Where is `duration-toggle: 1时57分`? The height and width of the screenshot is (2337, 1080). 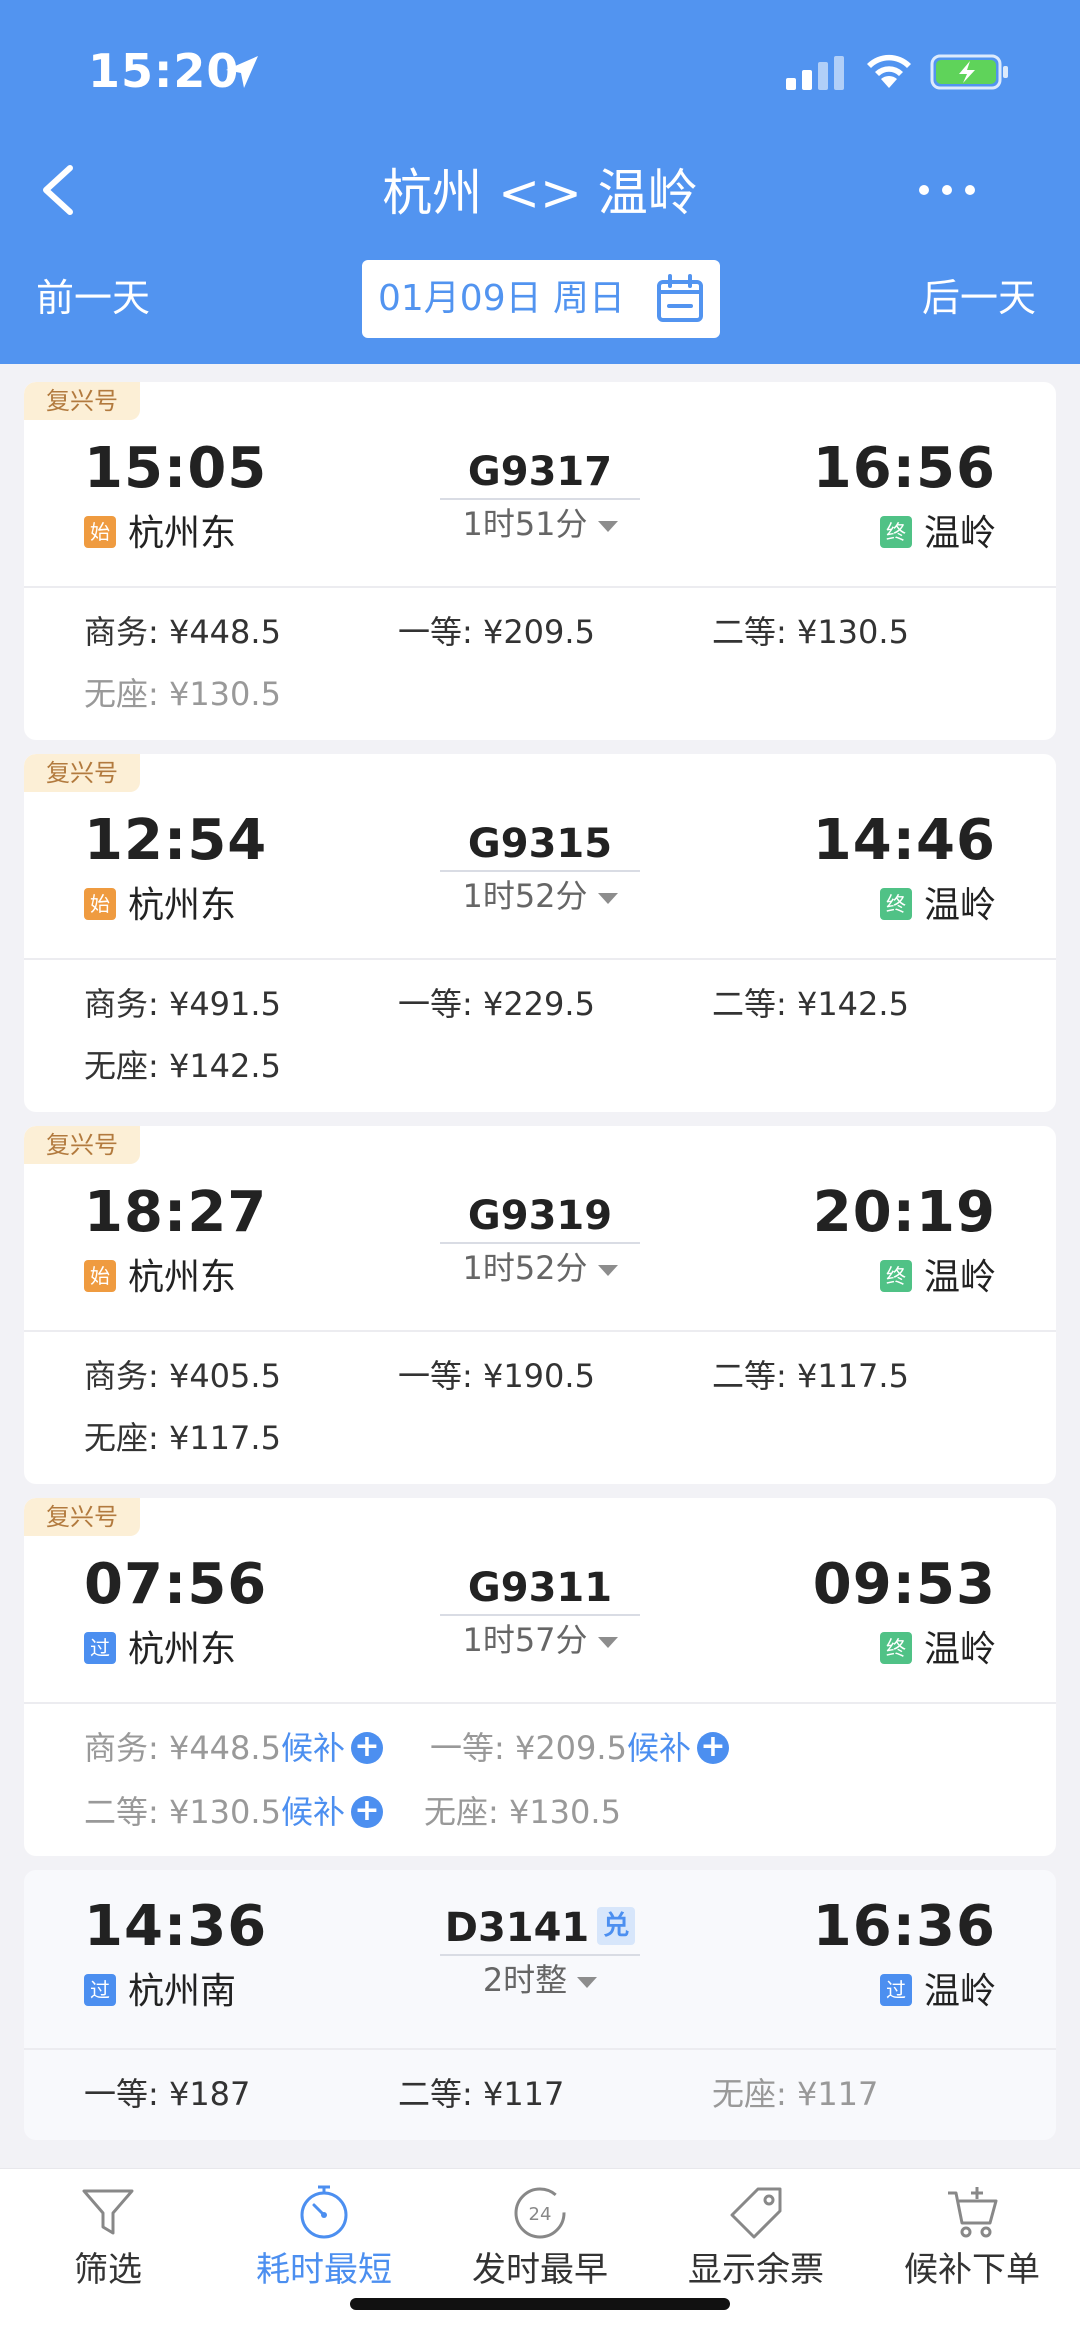 duration-toggle: 1时57分 is located at coordinates (540, 1640).